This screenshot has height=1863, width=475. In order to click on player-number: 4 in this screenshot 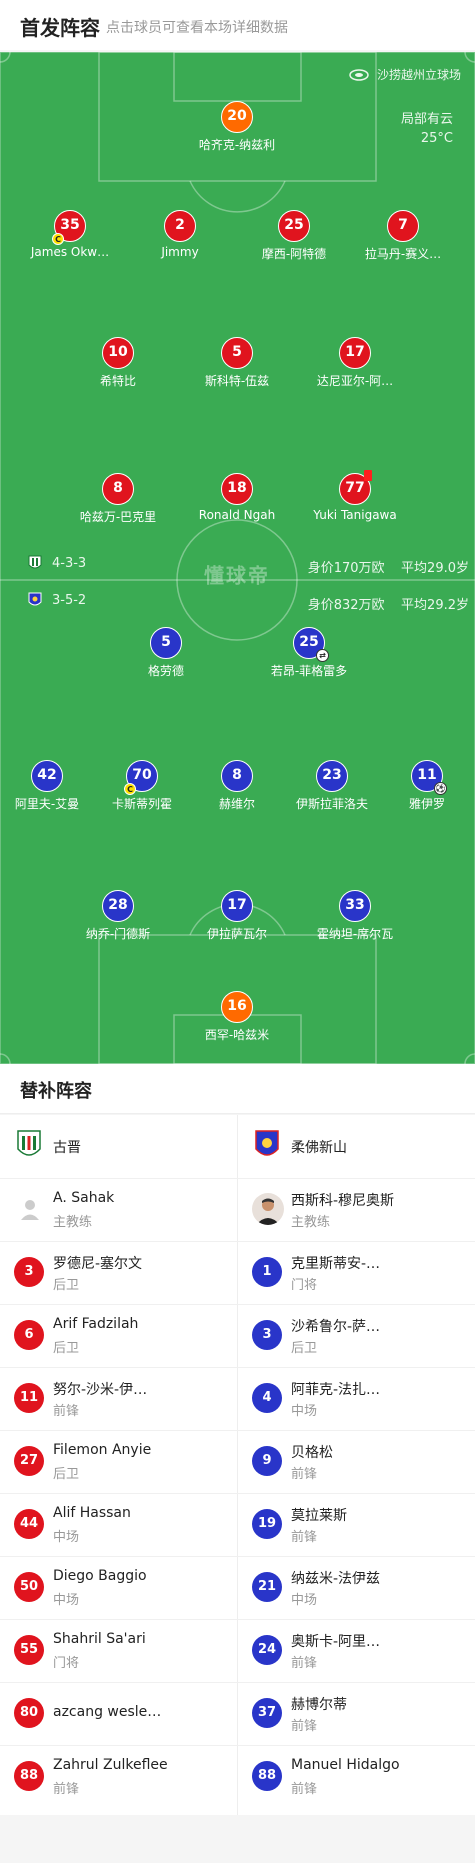, I will do `click(267, 1398)`.